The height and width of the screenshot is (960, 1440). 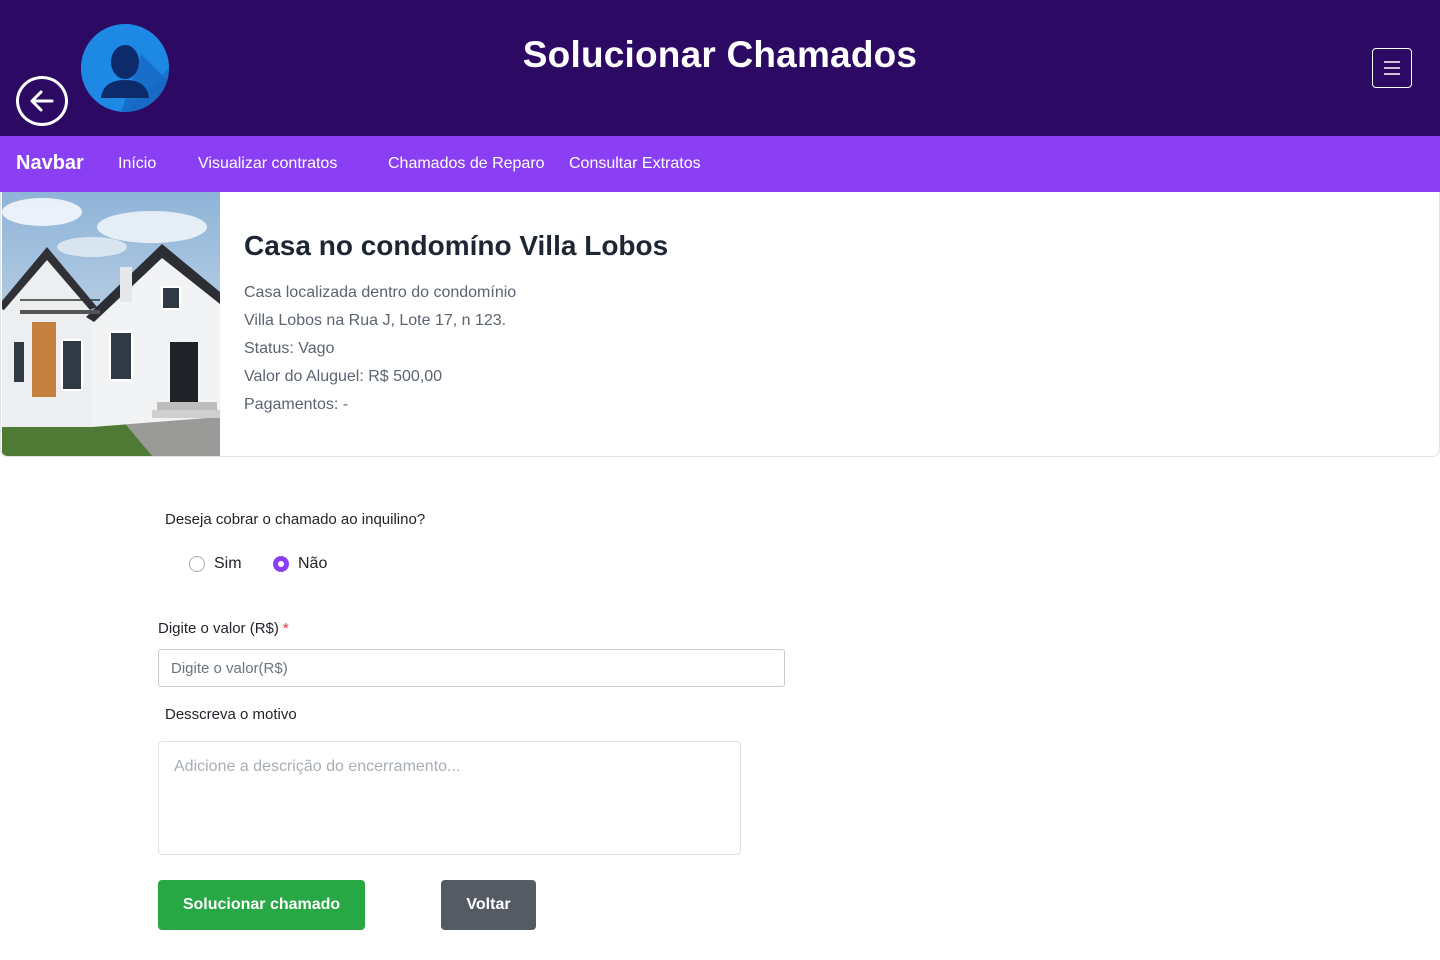 I want to click on motivo-textarea, so click(x=449, y=798).